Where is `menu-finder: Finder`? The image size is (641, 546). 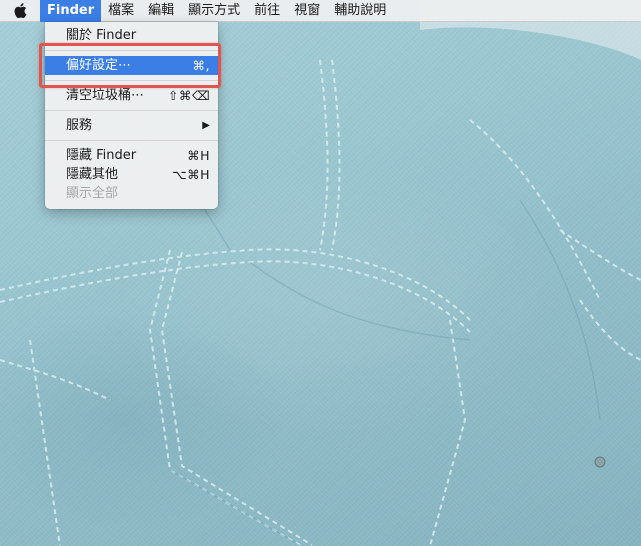 menu-finder: Finder is located at coordinates (71, 11).